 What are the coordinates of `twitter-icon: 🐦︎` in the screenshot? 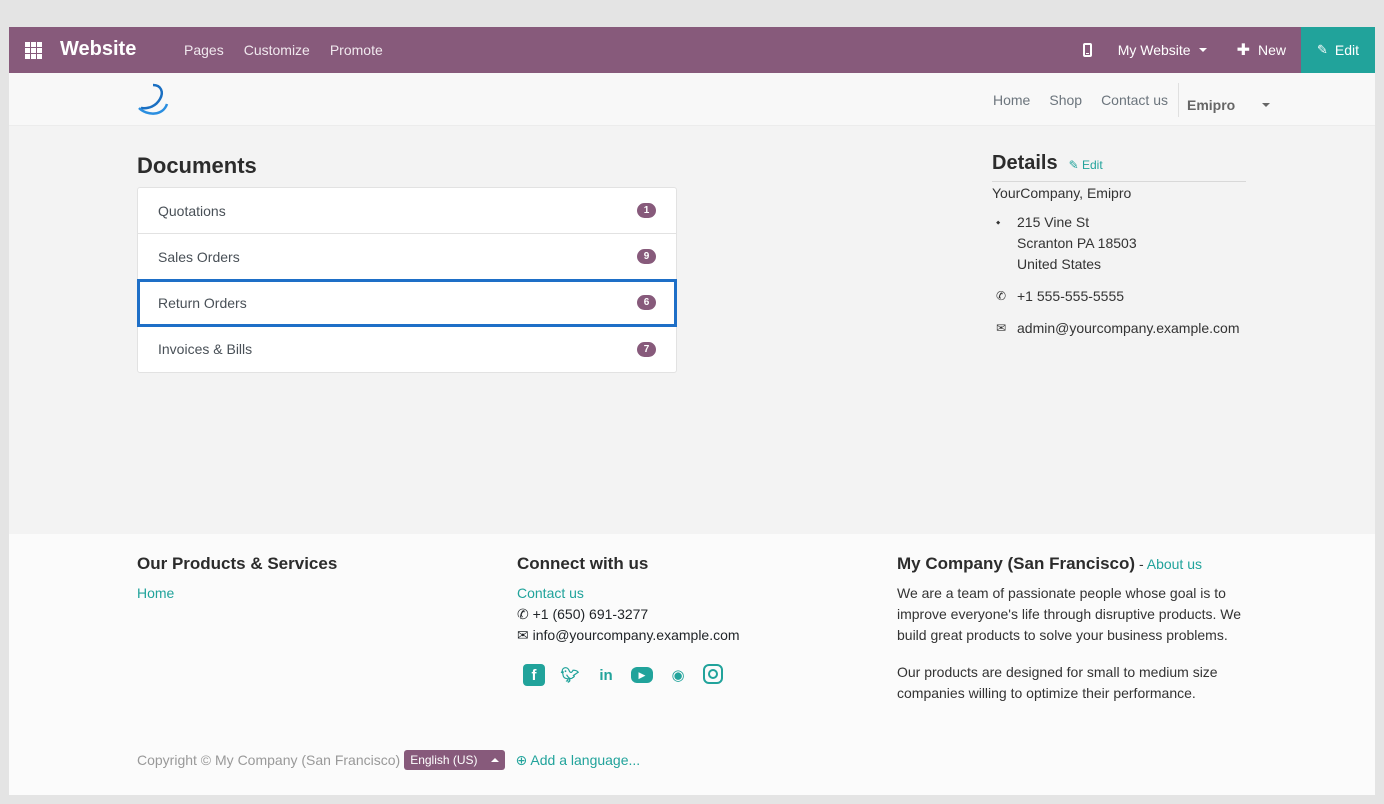 It's located at (570, 675).